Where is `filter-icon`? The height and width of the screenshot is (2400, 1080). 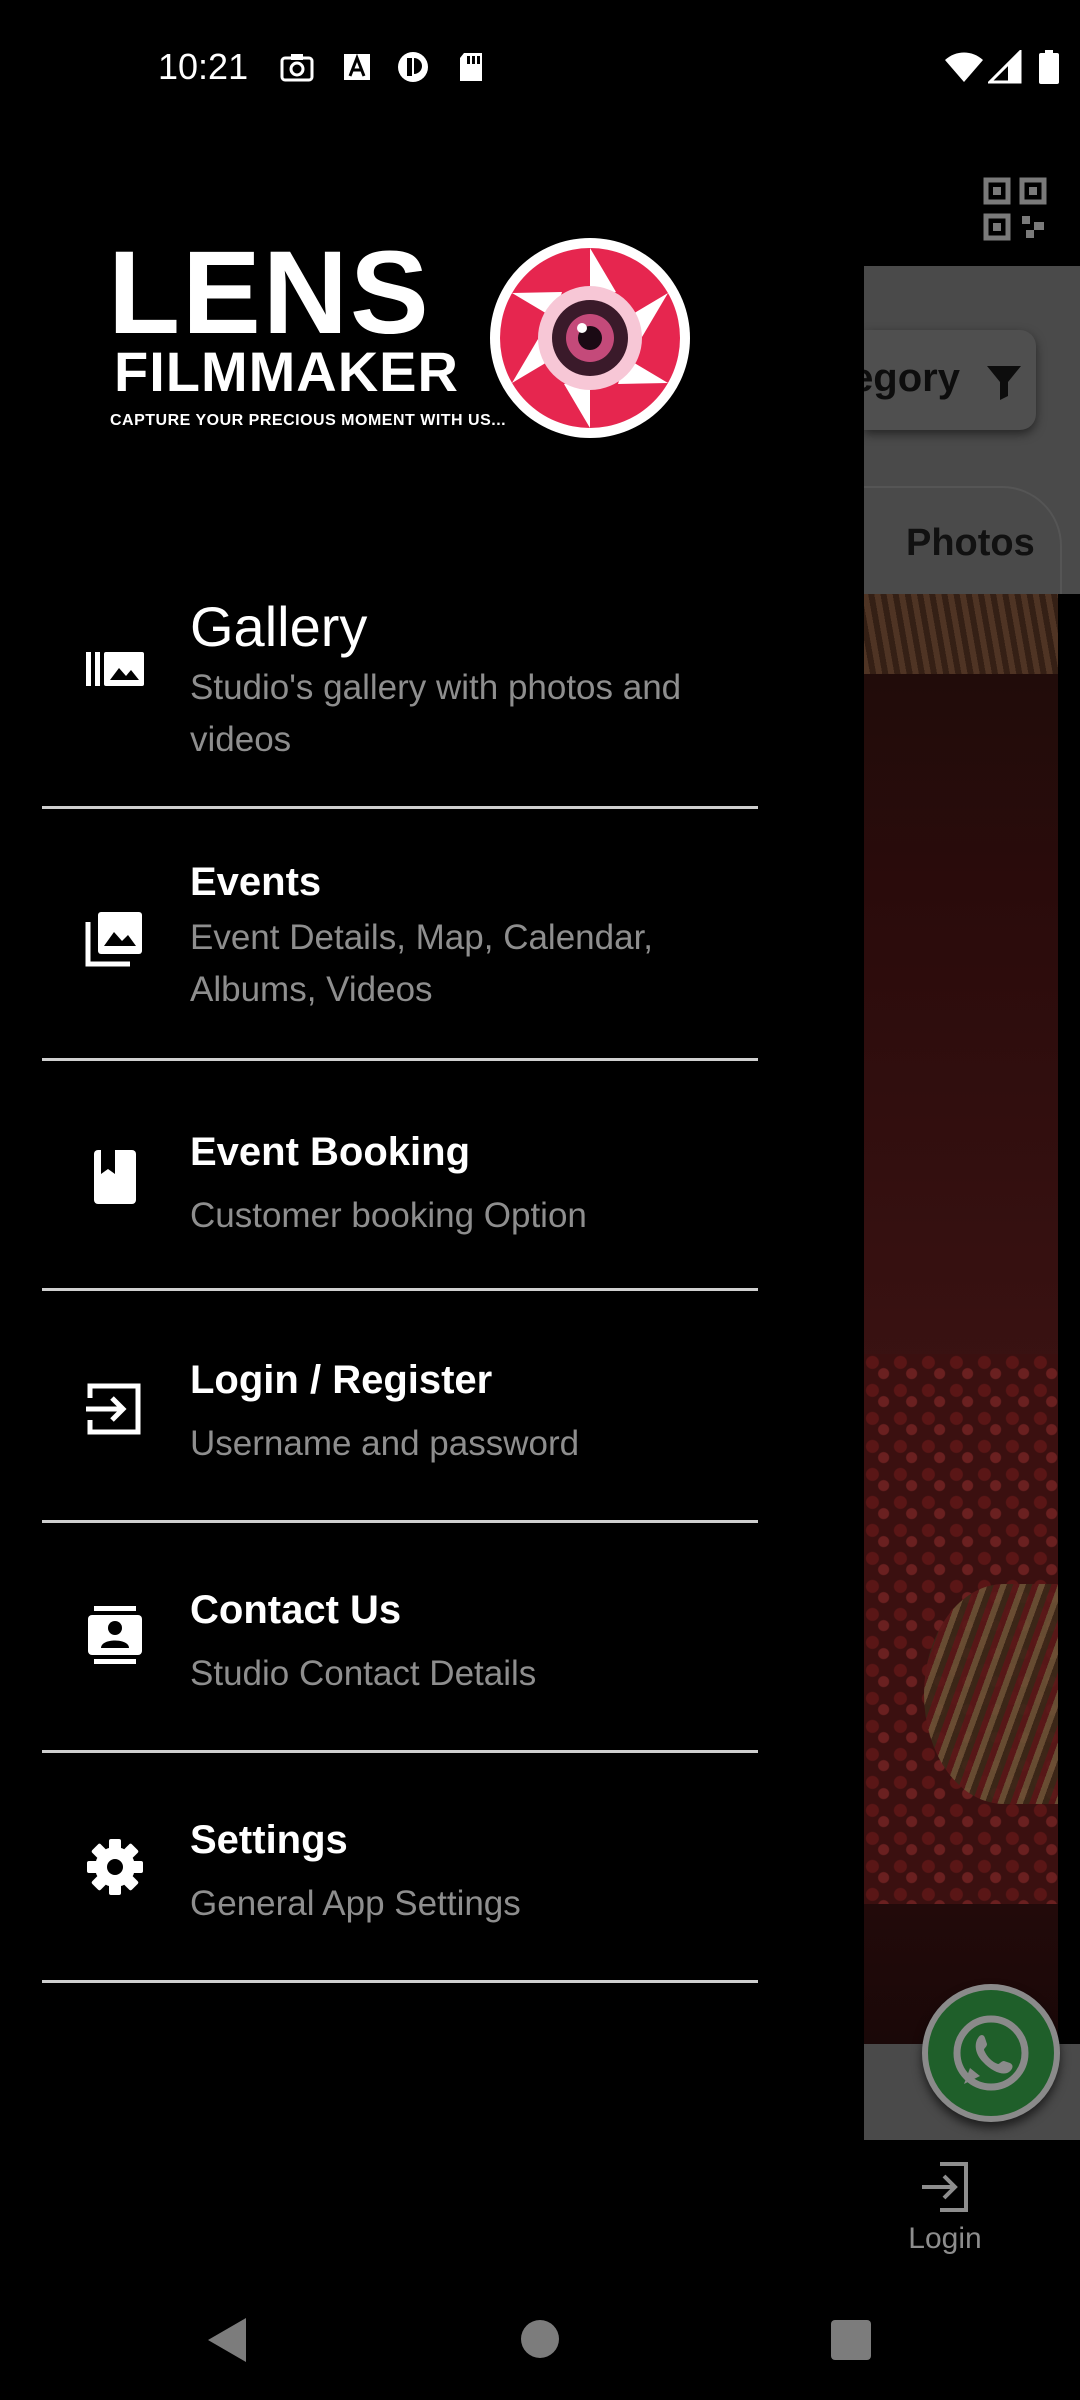 filter-icon is located at coordinates (1004, 383).